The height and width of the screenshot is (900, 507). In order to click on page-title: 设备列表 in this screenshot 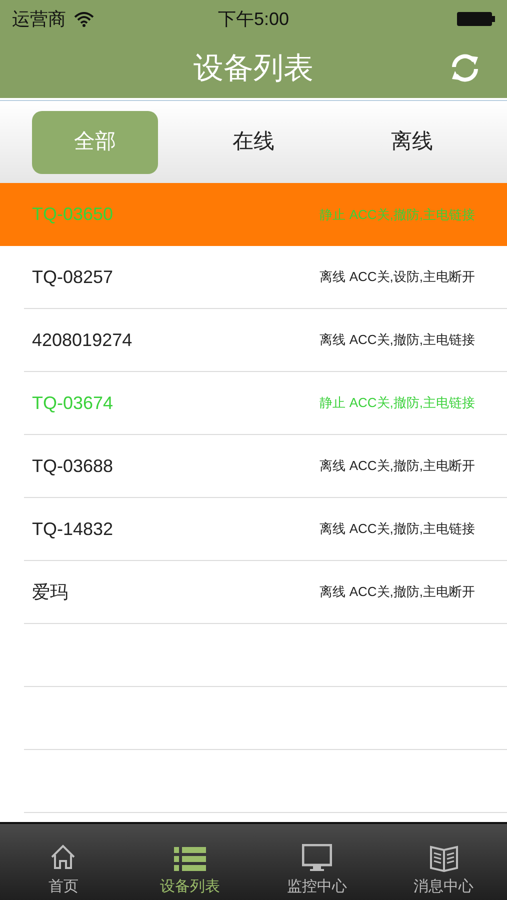, I will do `click(254, 68)`.